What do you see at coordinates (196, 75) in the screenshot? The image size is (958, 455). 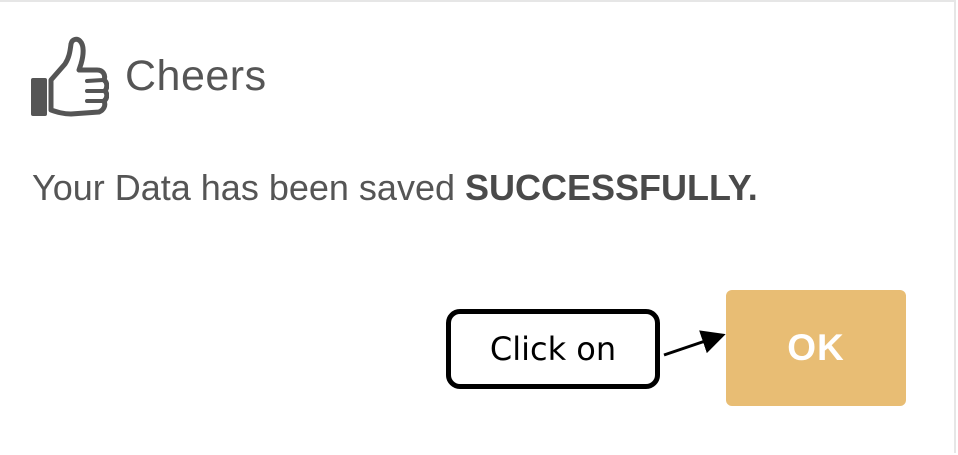 I see `dialog-title: Cheers` at bounding box center [196, 75].